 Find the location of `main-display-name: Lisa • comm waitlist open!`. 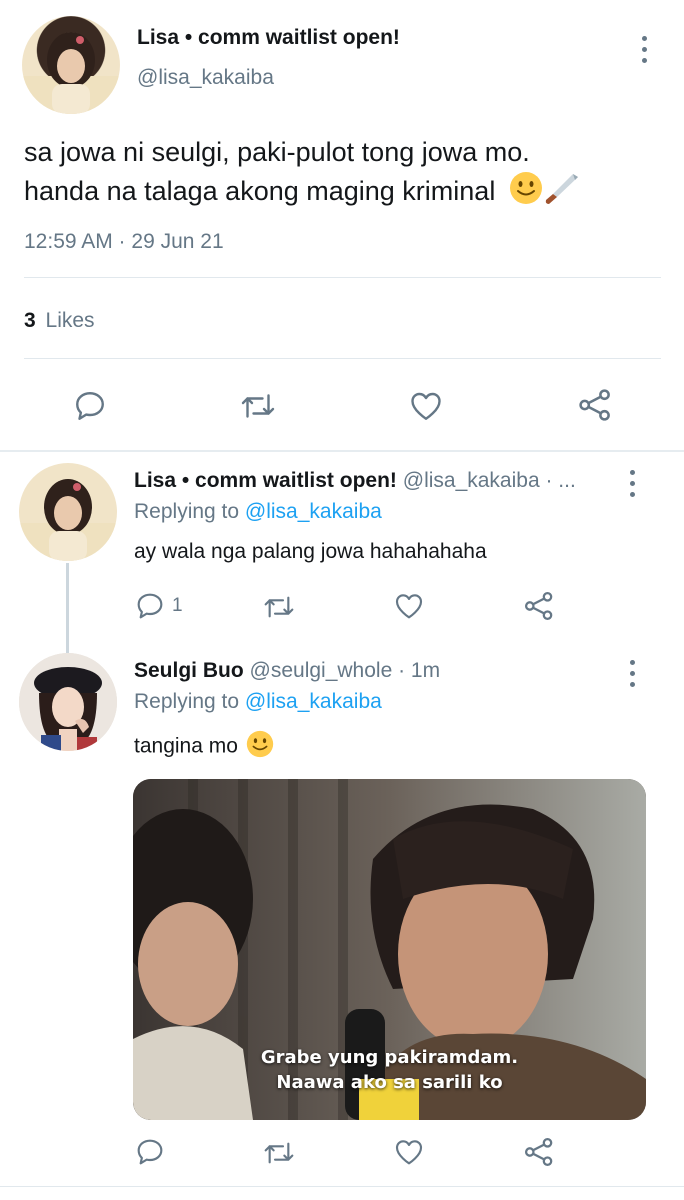

main-display-name: Lisa • comm waitlist open! is located at coordinates (268, 38).